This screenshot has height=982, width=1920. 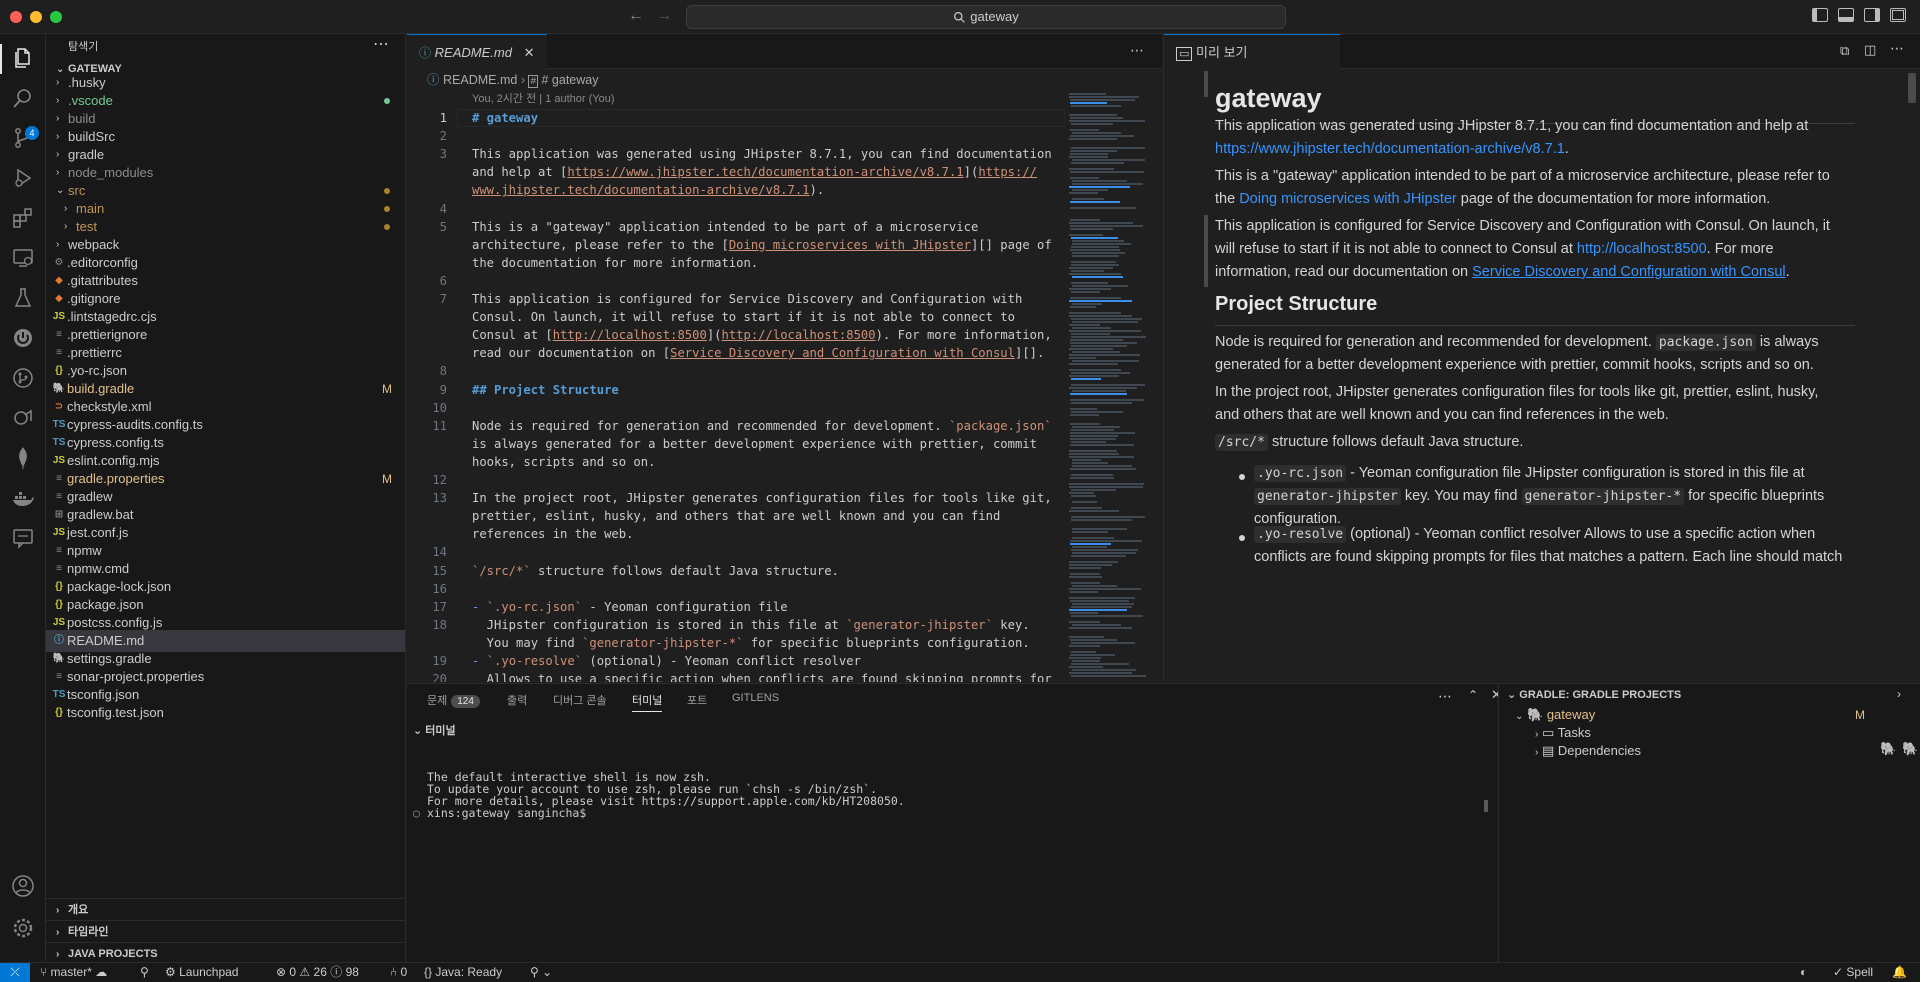 What do you see at coordinates (317, 972) in the screenshot?
I see `problems-indicator: ⊗ 0 ⚠ 26 ⓘ 98` at bounding box center [317, 972].